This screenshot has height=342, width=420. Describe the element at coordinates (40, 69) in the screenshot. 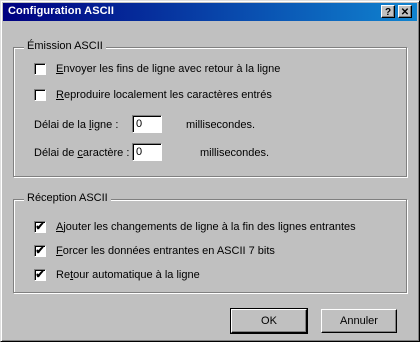

I see `send-line-ends-checkbox` at that location.